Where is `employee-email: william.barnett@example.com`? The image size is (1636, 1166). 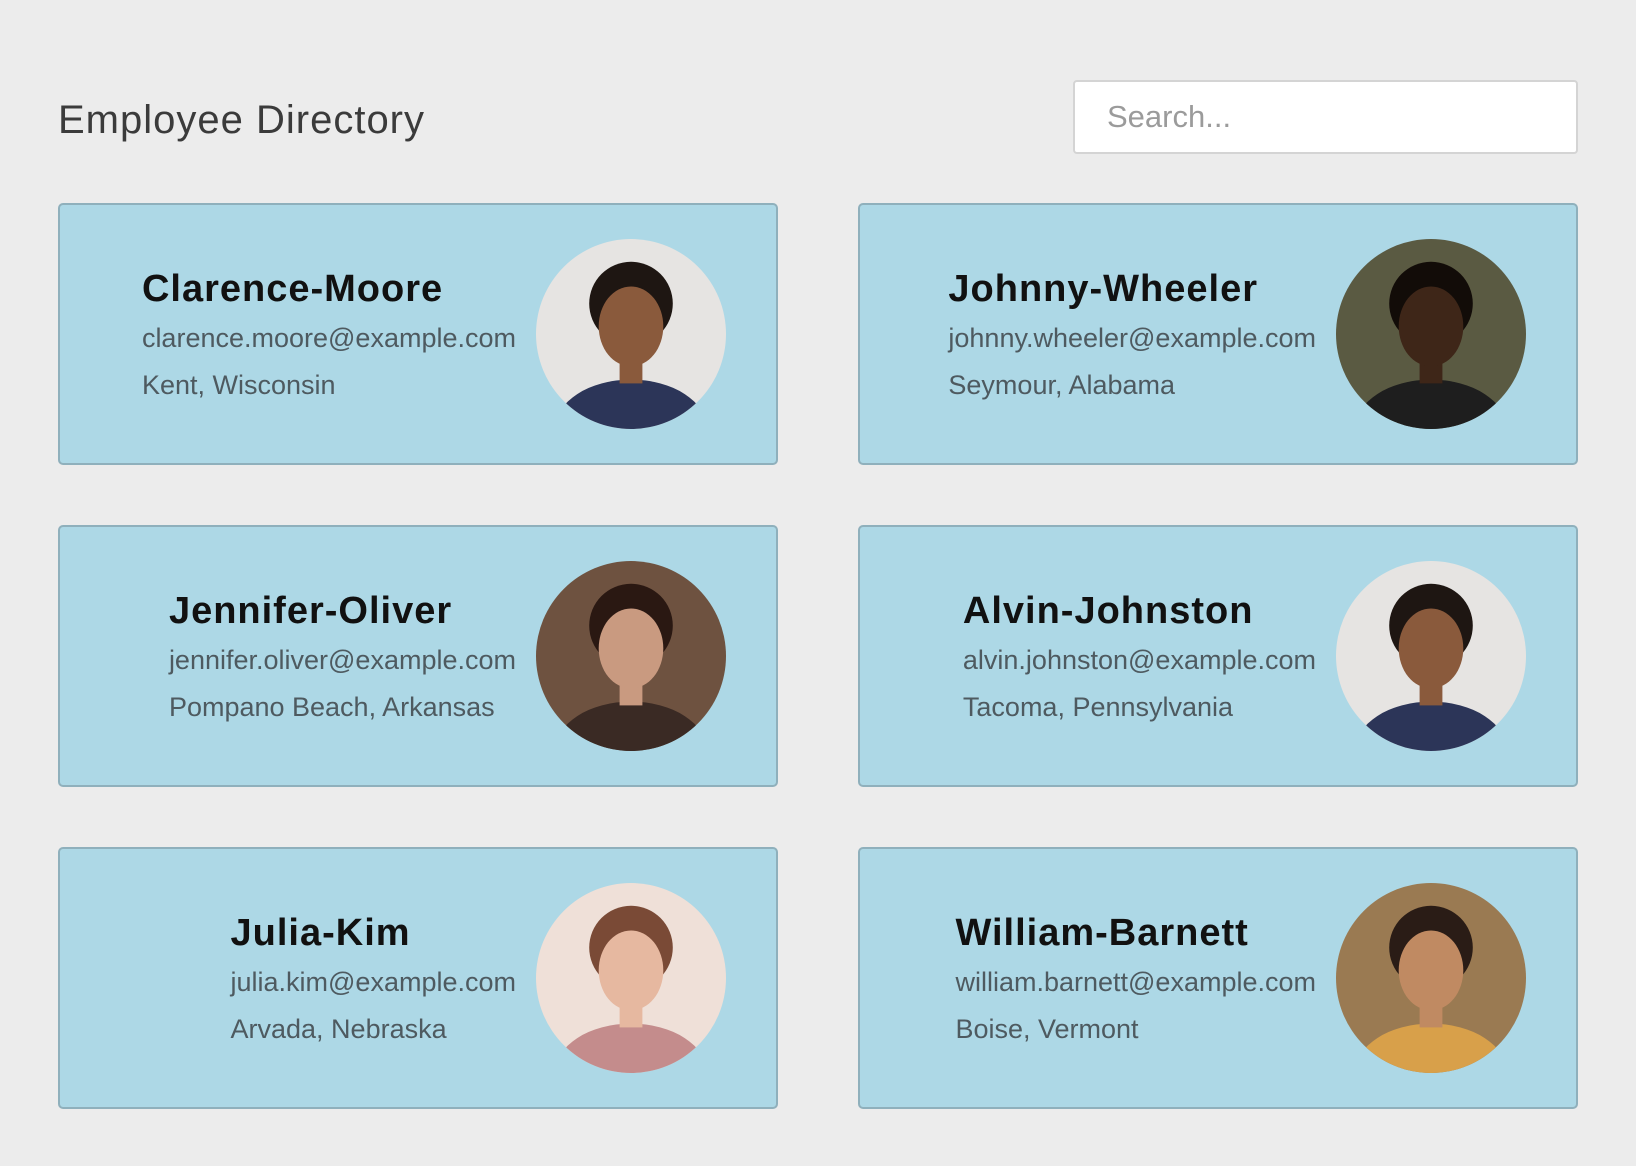 employee-email: william.barnett@example.com is located at coordinates (1135, 981).